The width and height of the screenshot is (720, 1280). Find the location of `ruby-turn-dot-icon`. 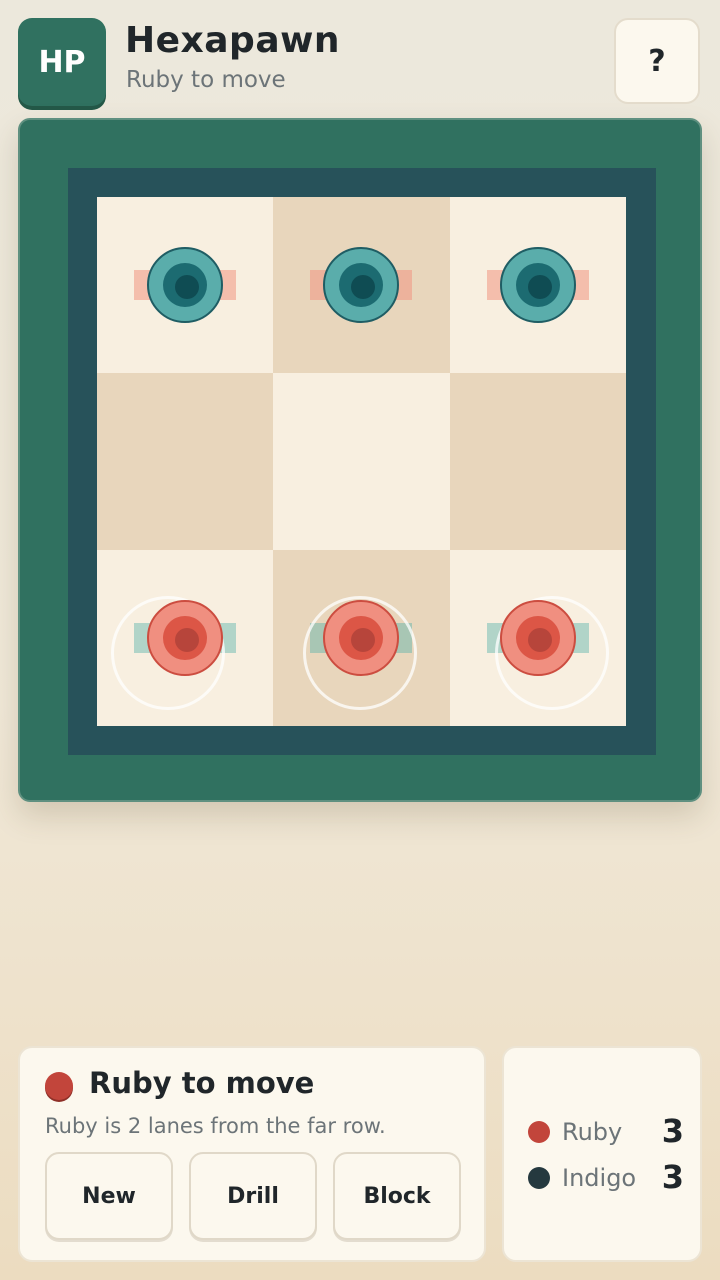

ruby-turn-dot-icon is located at coordinates (59, 1086).